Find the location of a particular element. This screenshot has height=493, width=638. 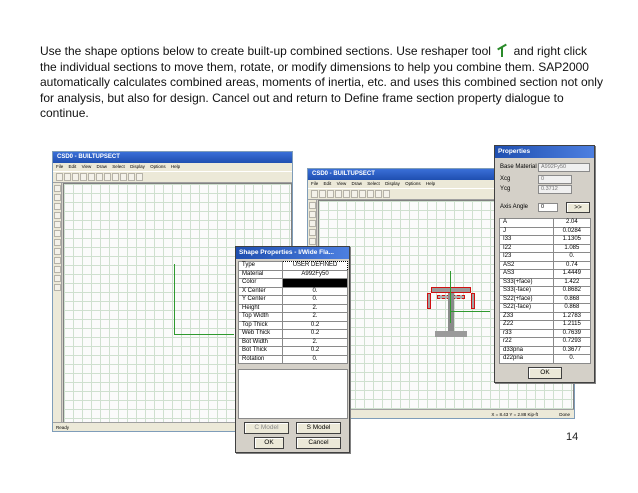

redo-icon is located at coordinates (91, 177).